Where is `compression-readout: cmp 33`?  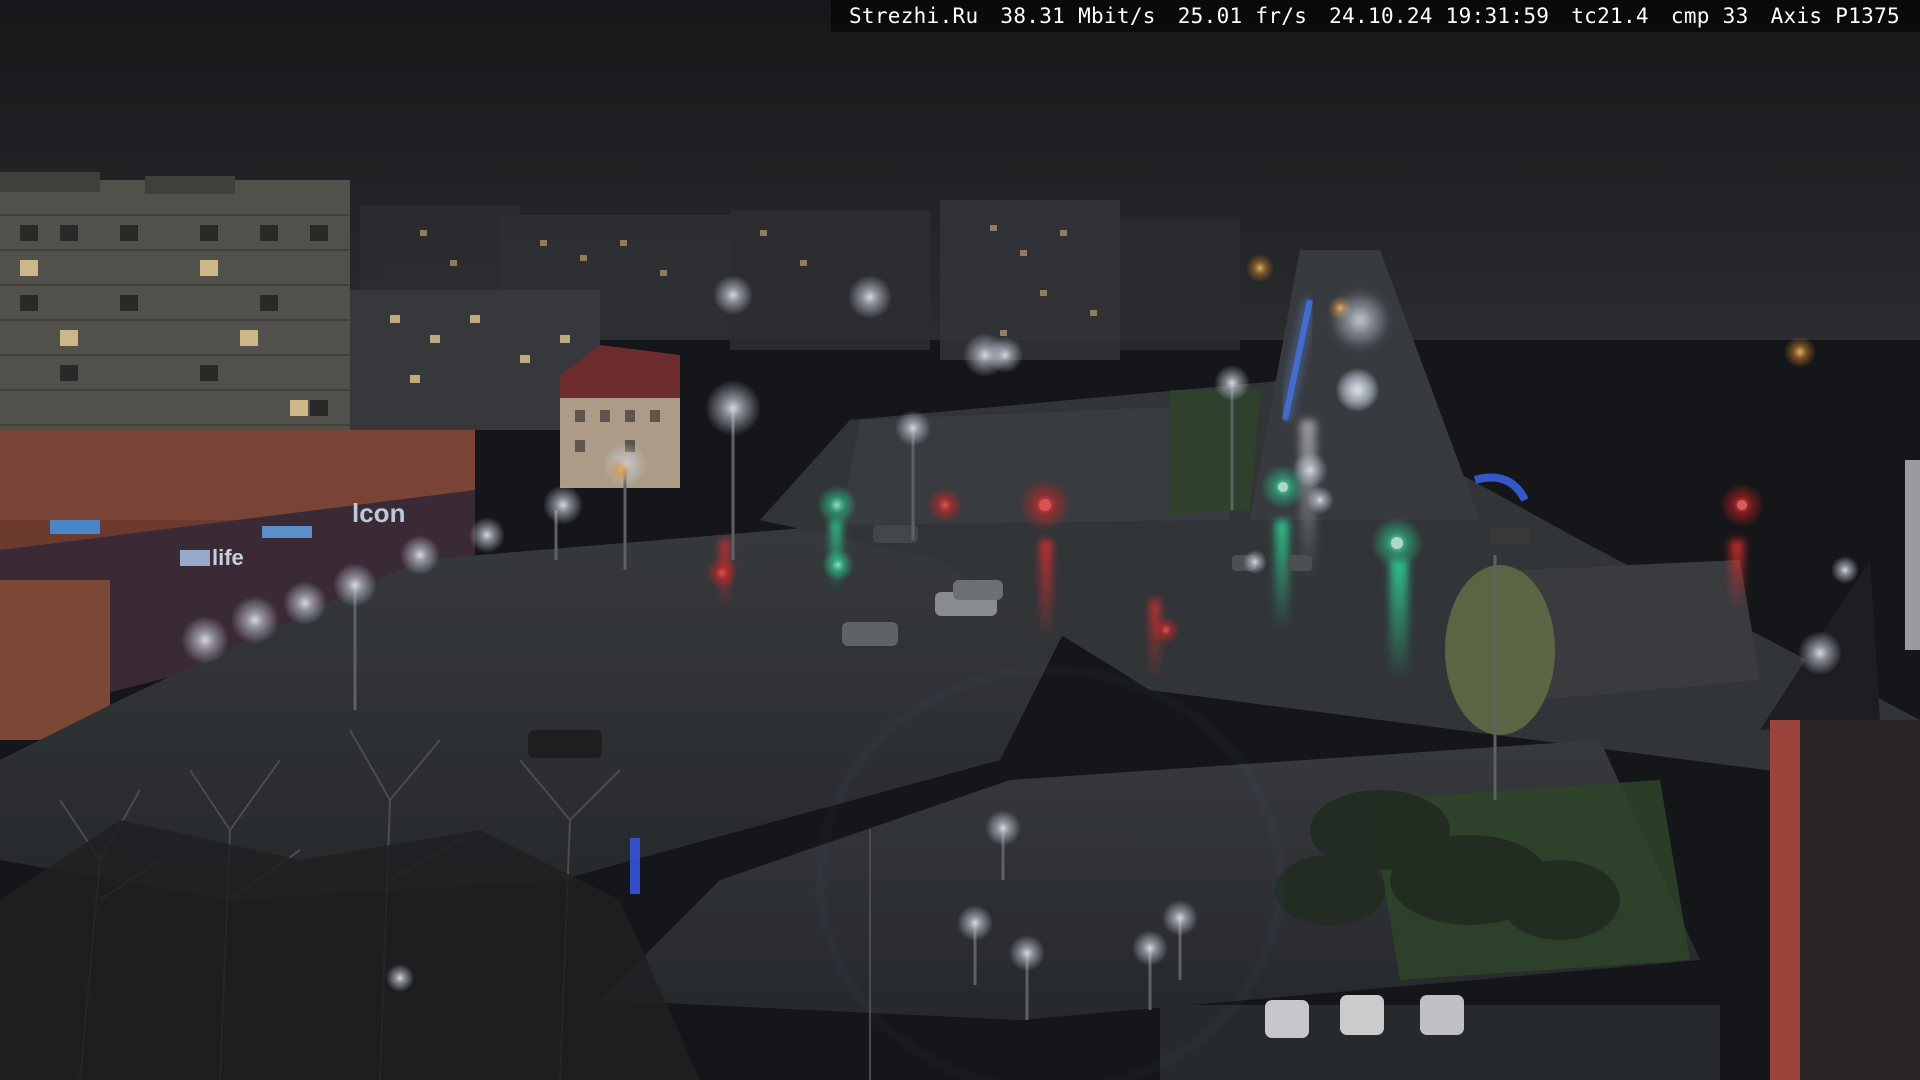
compression-readout: cmp 33 is located at coordinates (1709, 16).